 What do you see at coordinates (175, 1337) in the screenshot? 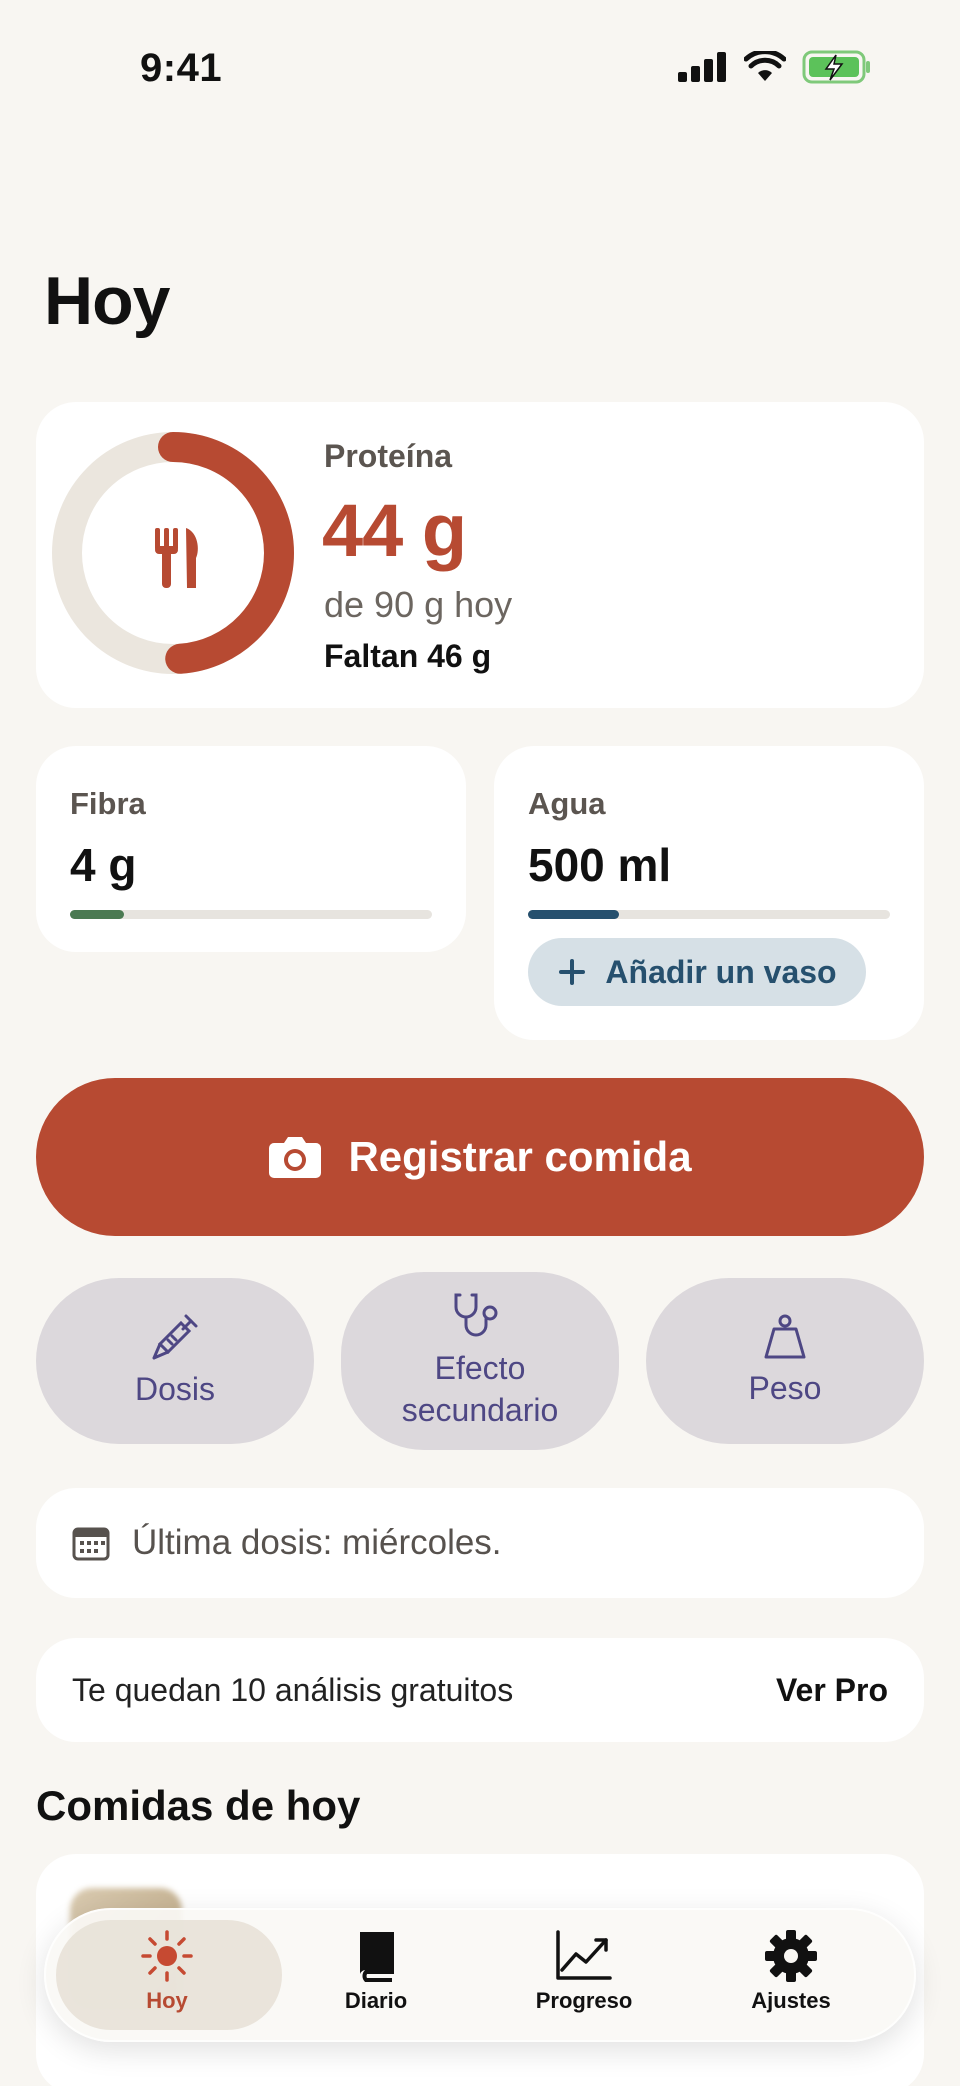
I see `syringe-icon` at bounding box center [175, 1337].